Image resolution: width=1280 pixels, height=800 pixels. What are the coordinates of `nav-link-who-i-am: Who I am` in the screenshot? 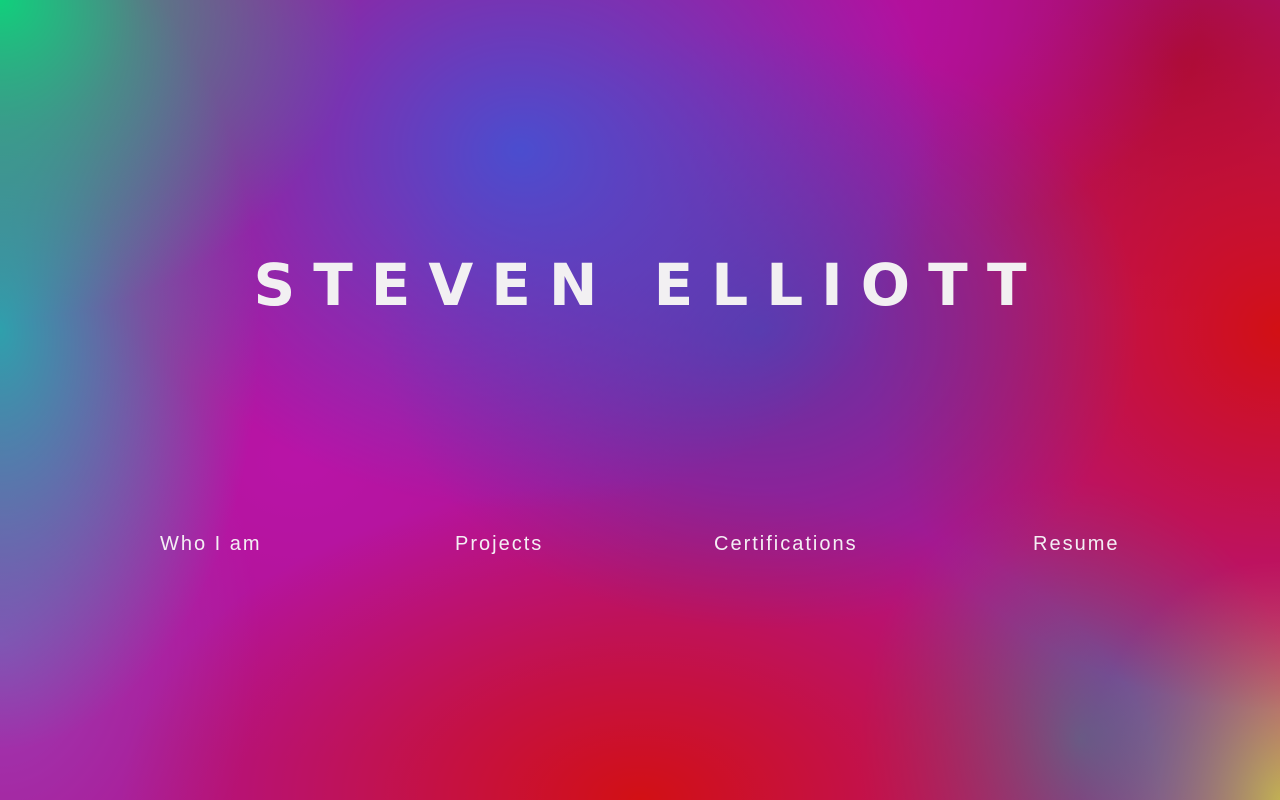 It's located at (211, 544).